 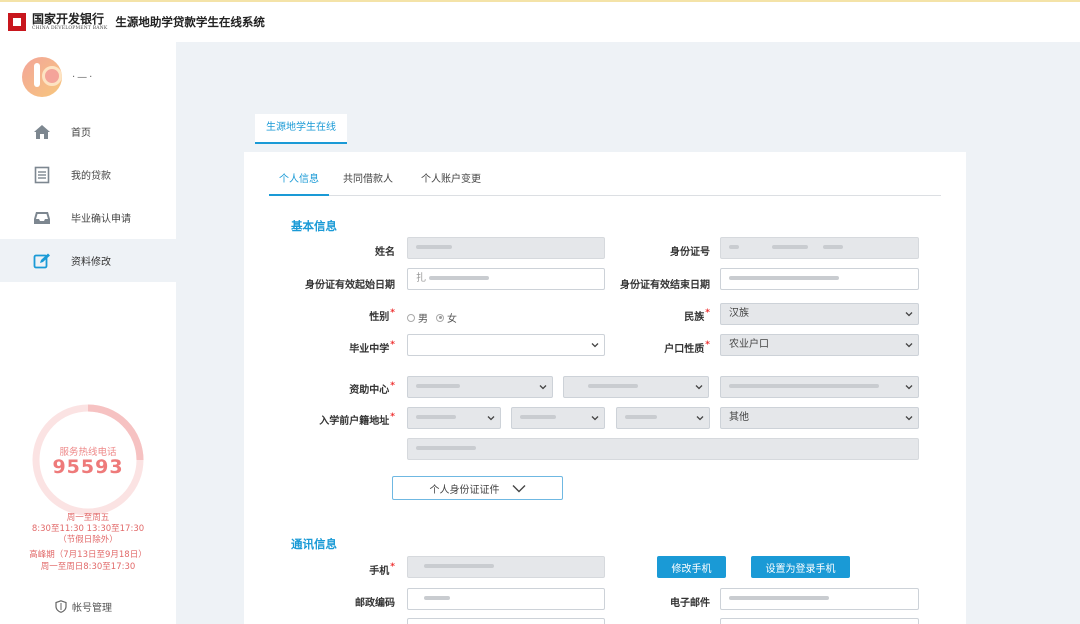 I want to click on bank-name-cn: 国家开发银行, so click(x=68, y=19).